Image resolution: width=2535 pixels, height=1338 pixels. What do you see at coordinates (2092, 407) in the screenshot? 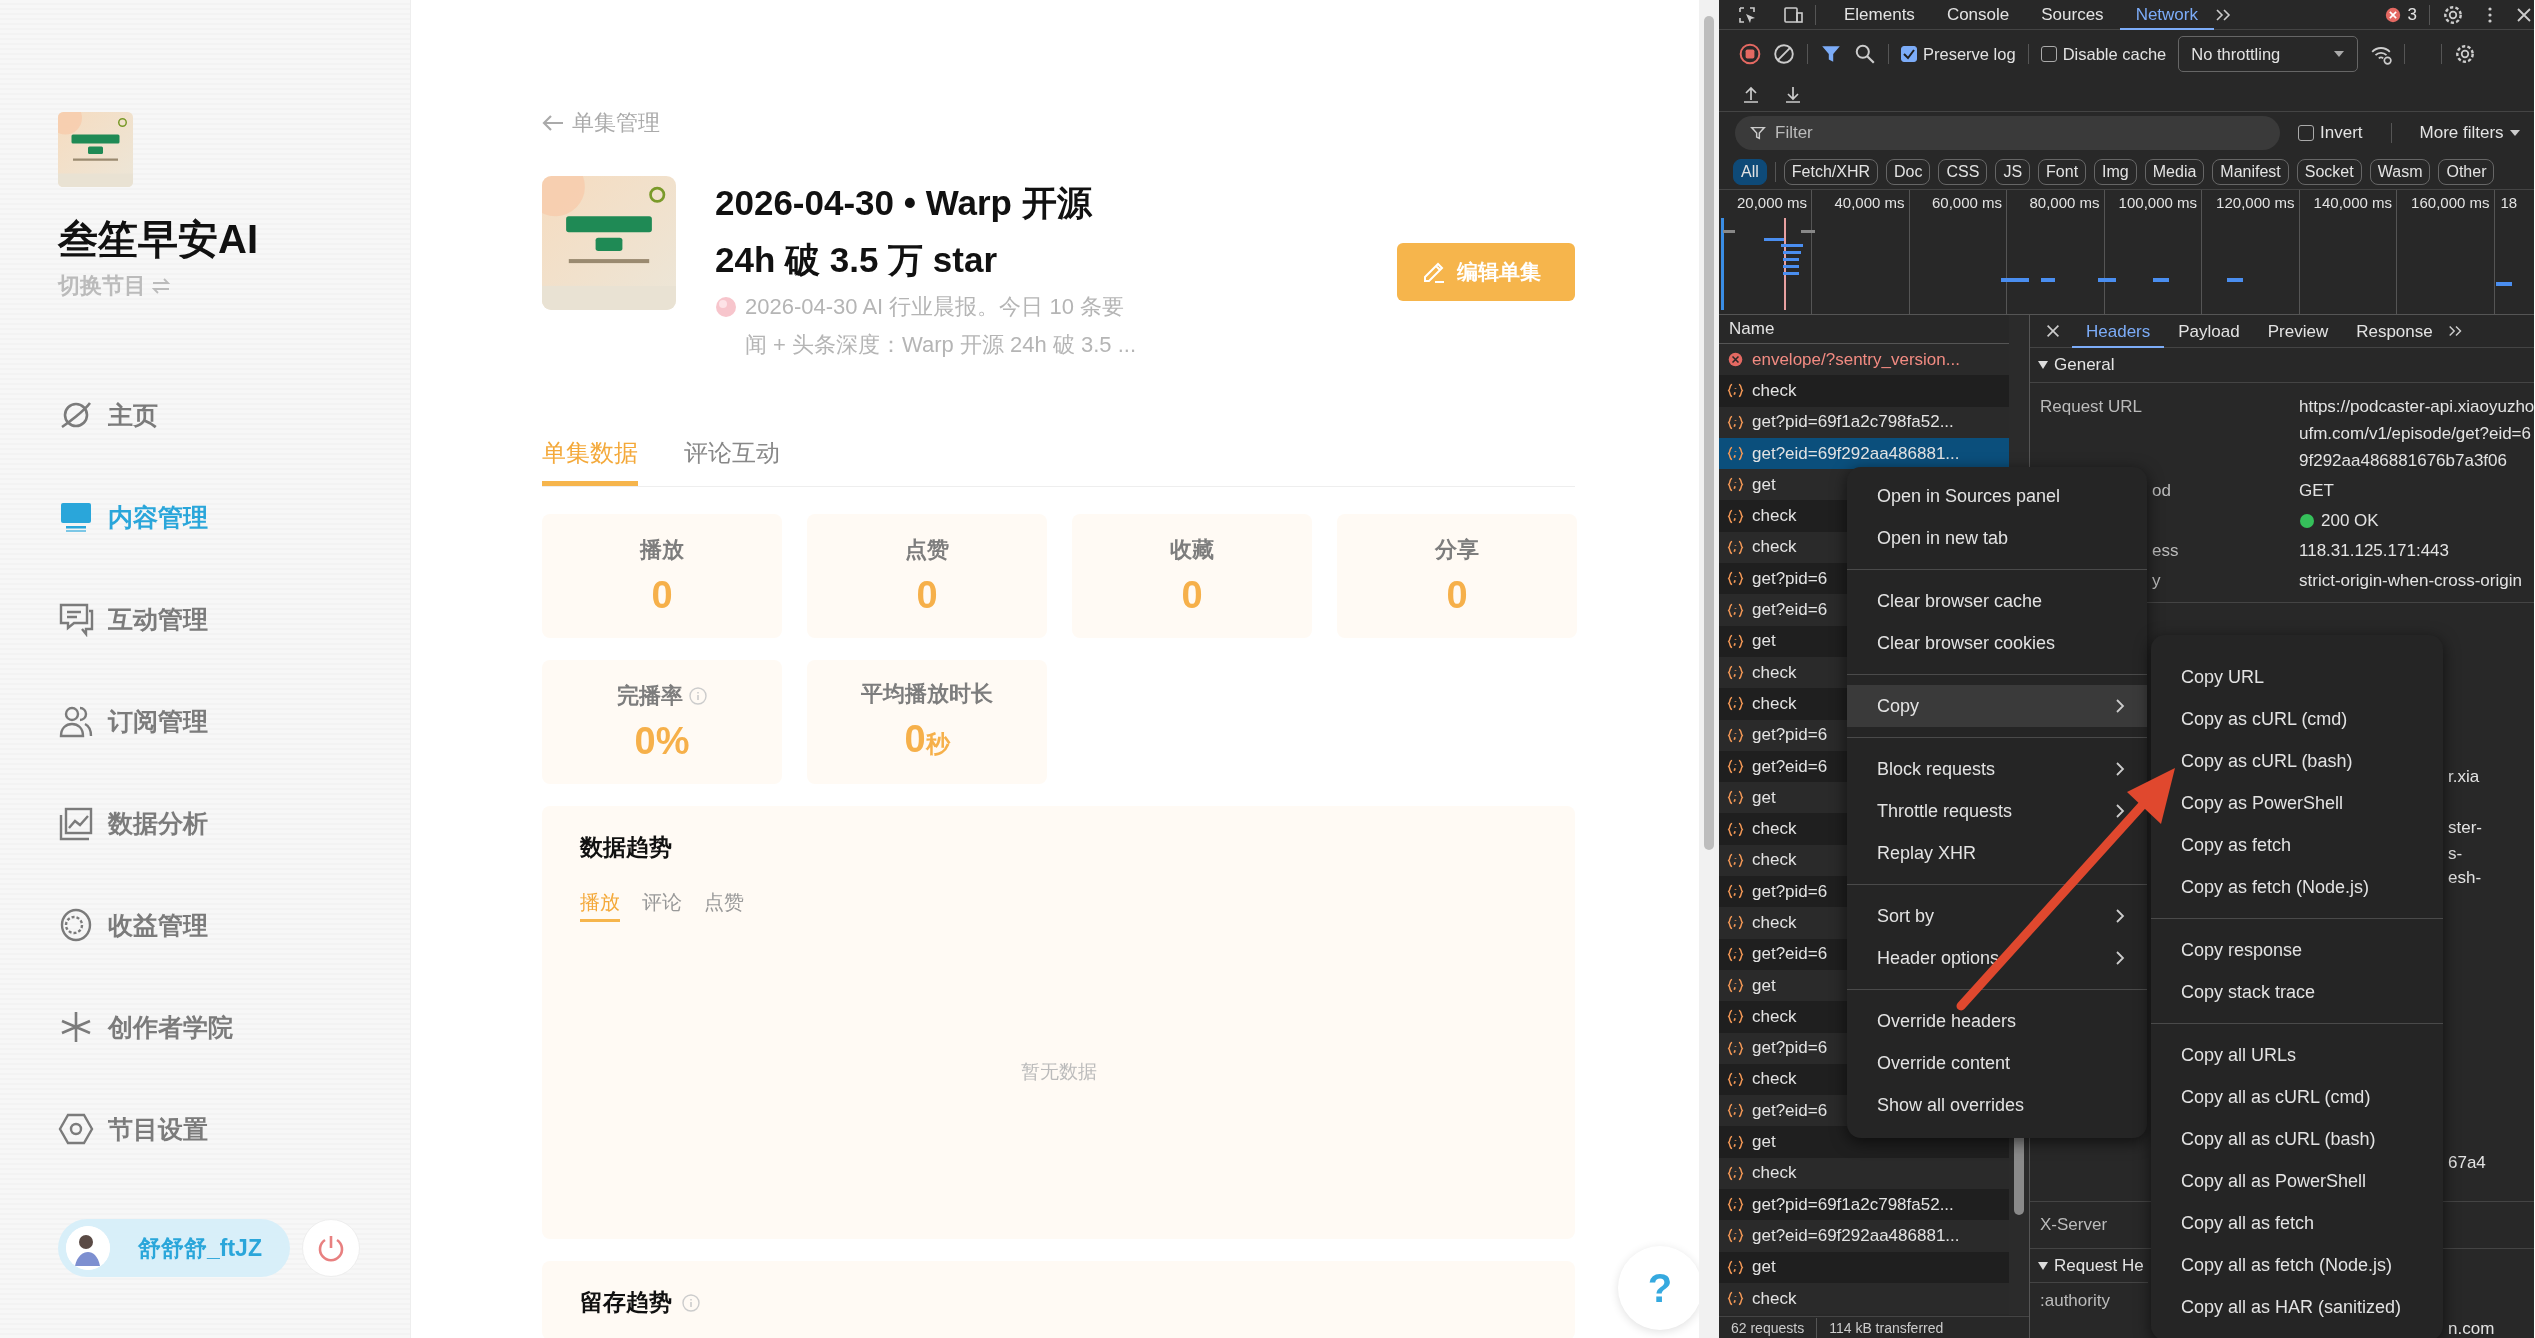
I see `header-name: Request URL` at bounding box center [2092, 407].